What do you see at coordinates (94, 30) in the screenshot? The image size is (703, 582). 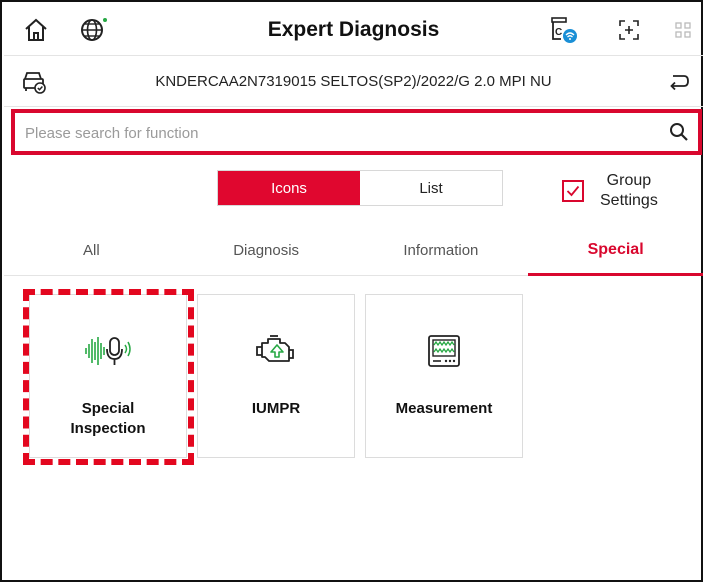 I see `globe-icon` at bounding box center [94, 30].